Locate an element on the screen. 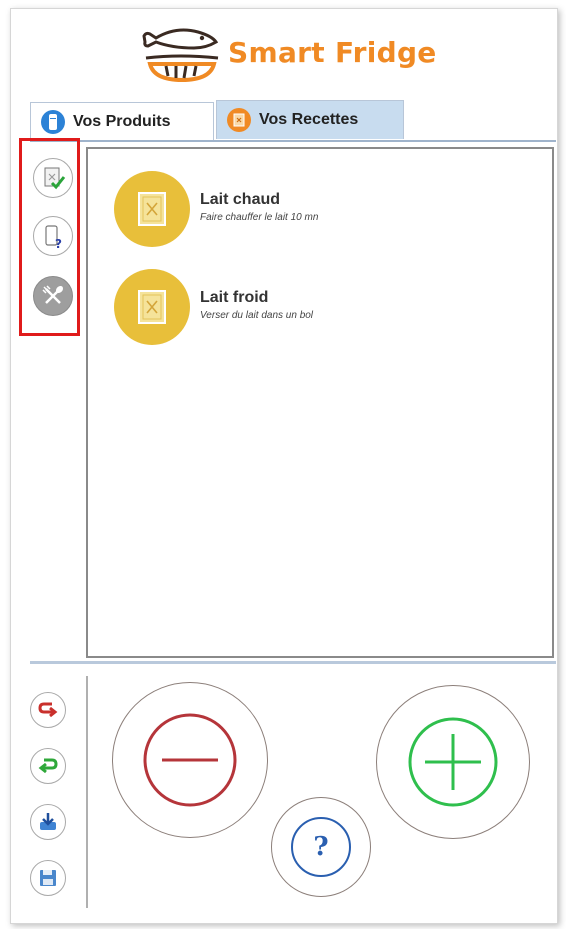 The height and width of the screenshot is (929, 566). download-icon is located at coordinates (48, 821).